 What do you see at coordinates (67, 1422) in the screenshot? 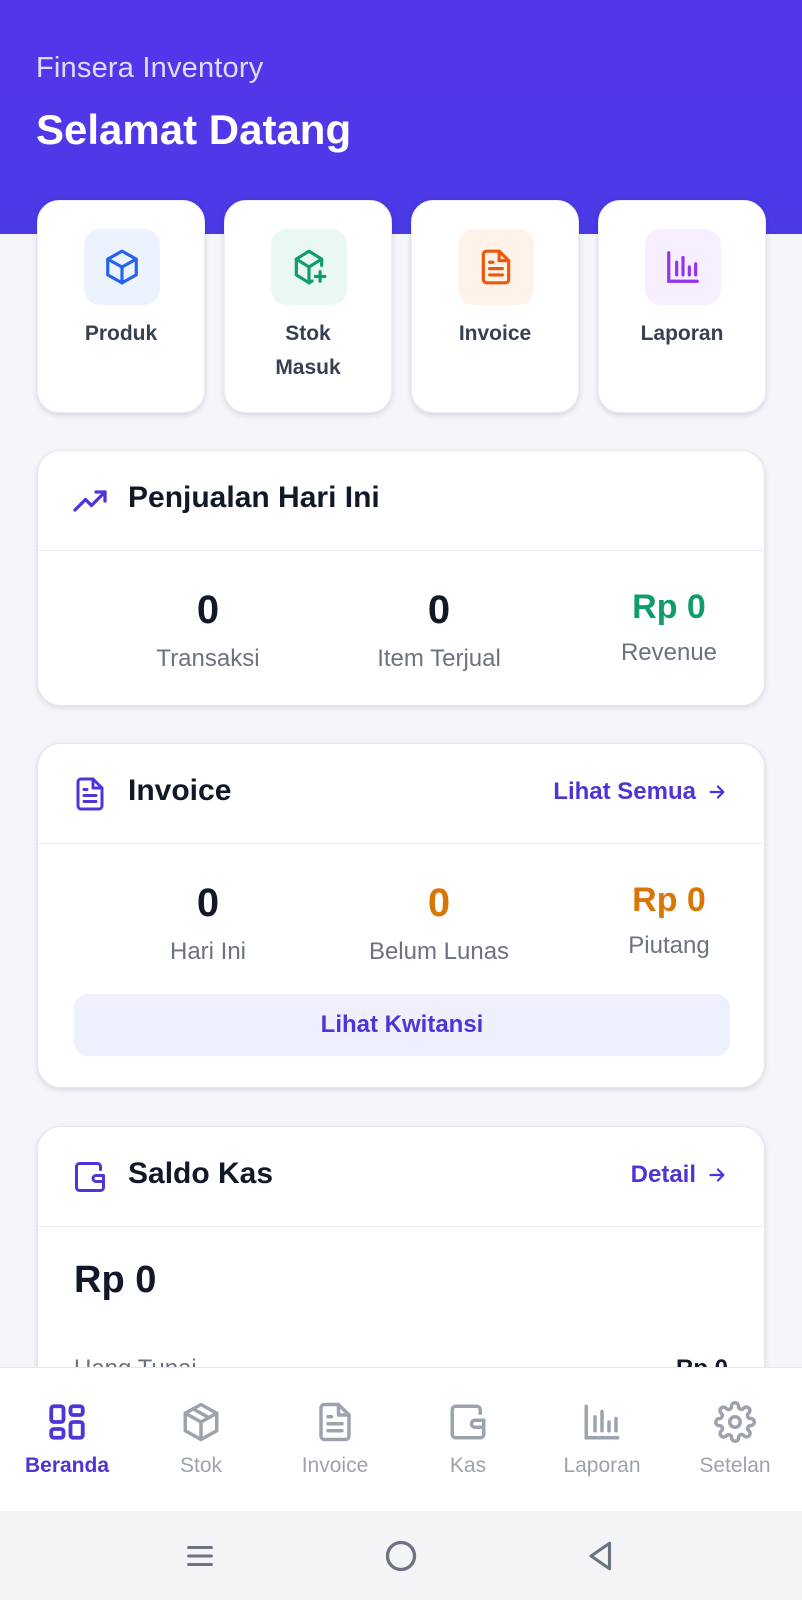
I see `grid-icon` at bounding box center [67, 1422].